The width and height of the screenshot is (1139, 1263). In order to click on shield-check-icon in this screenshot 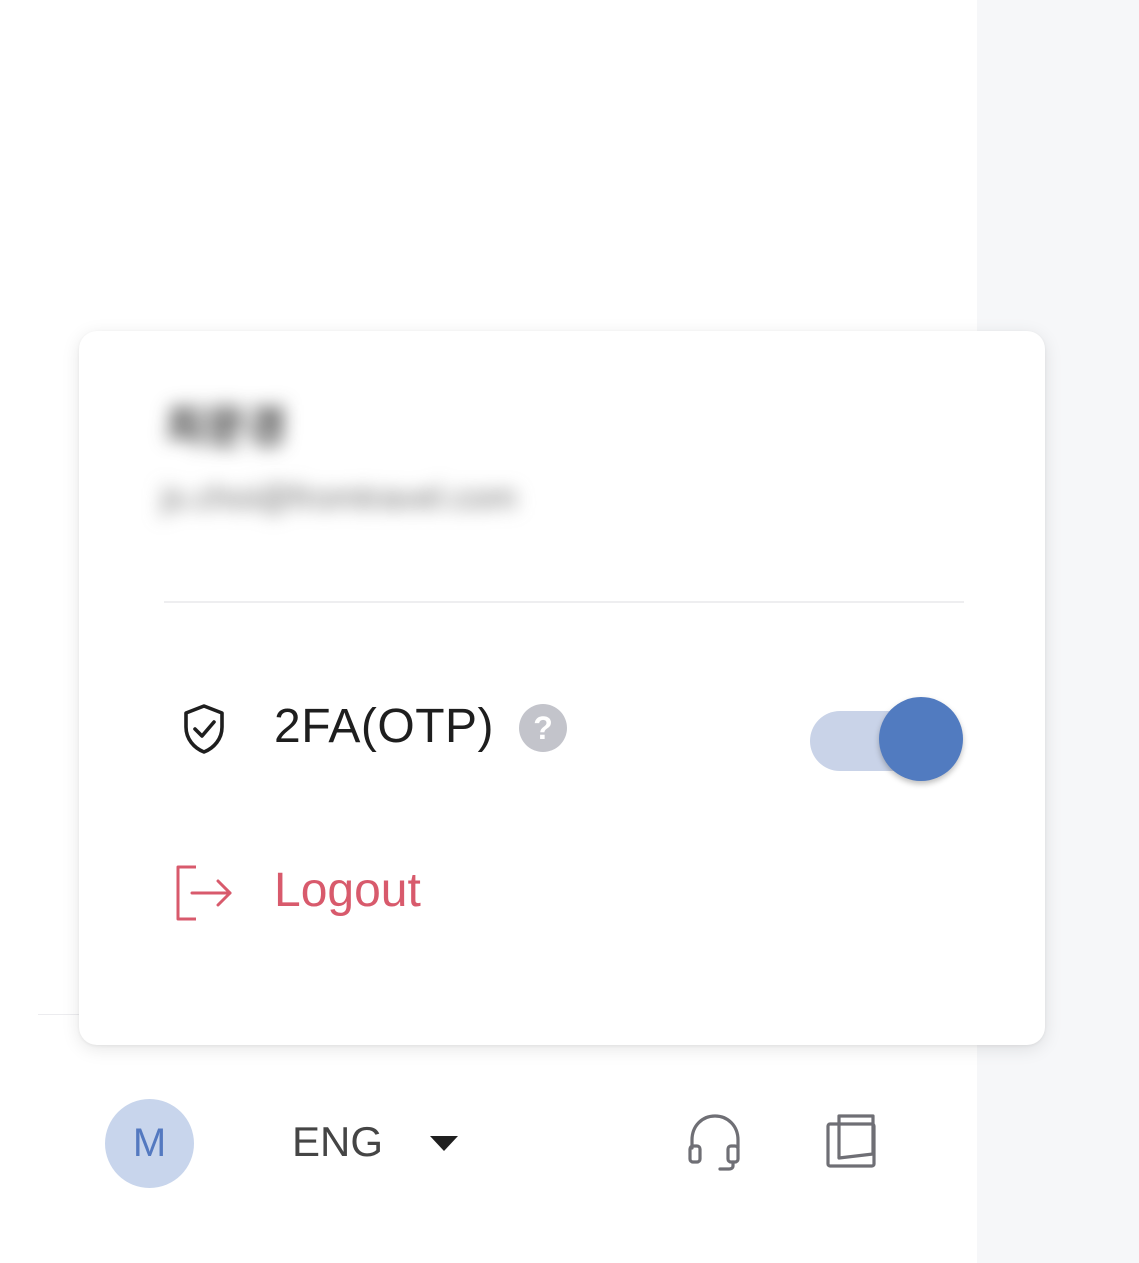, I will do `click(204, 729)`.